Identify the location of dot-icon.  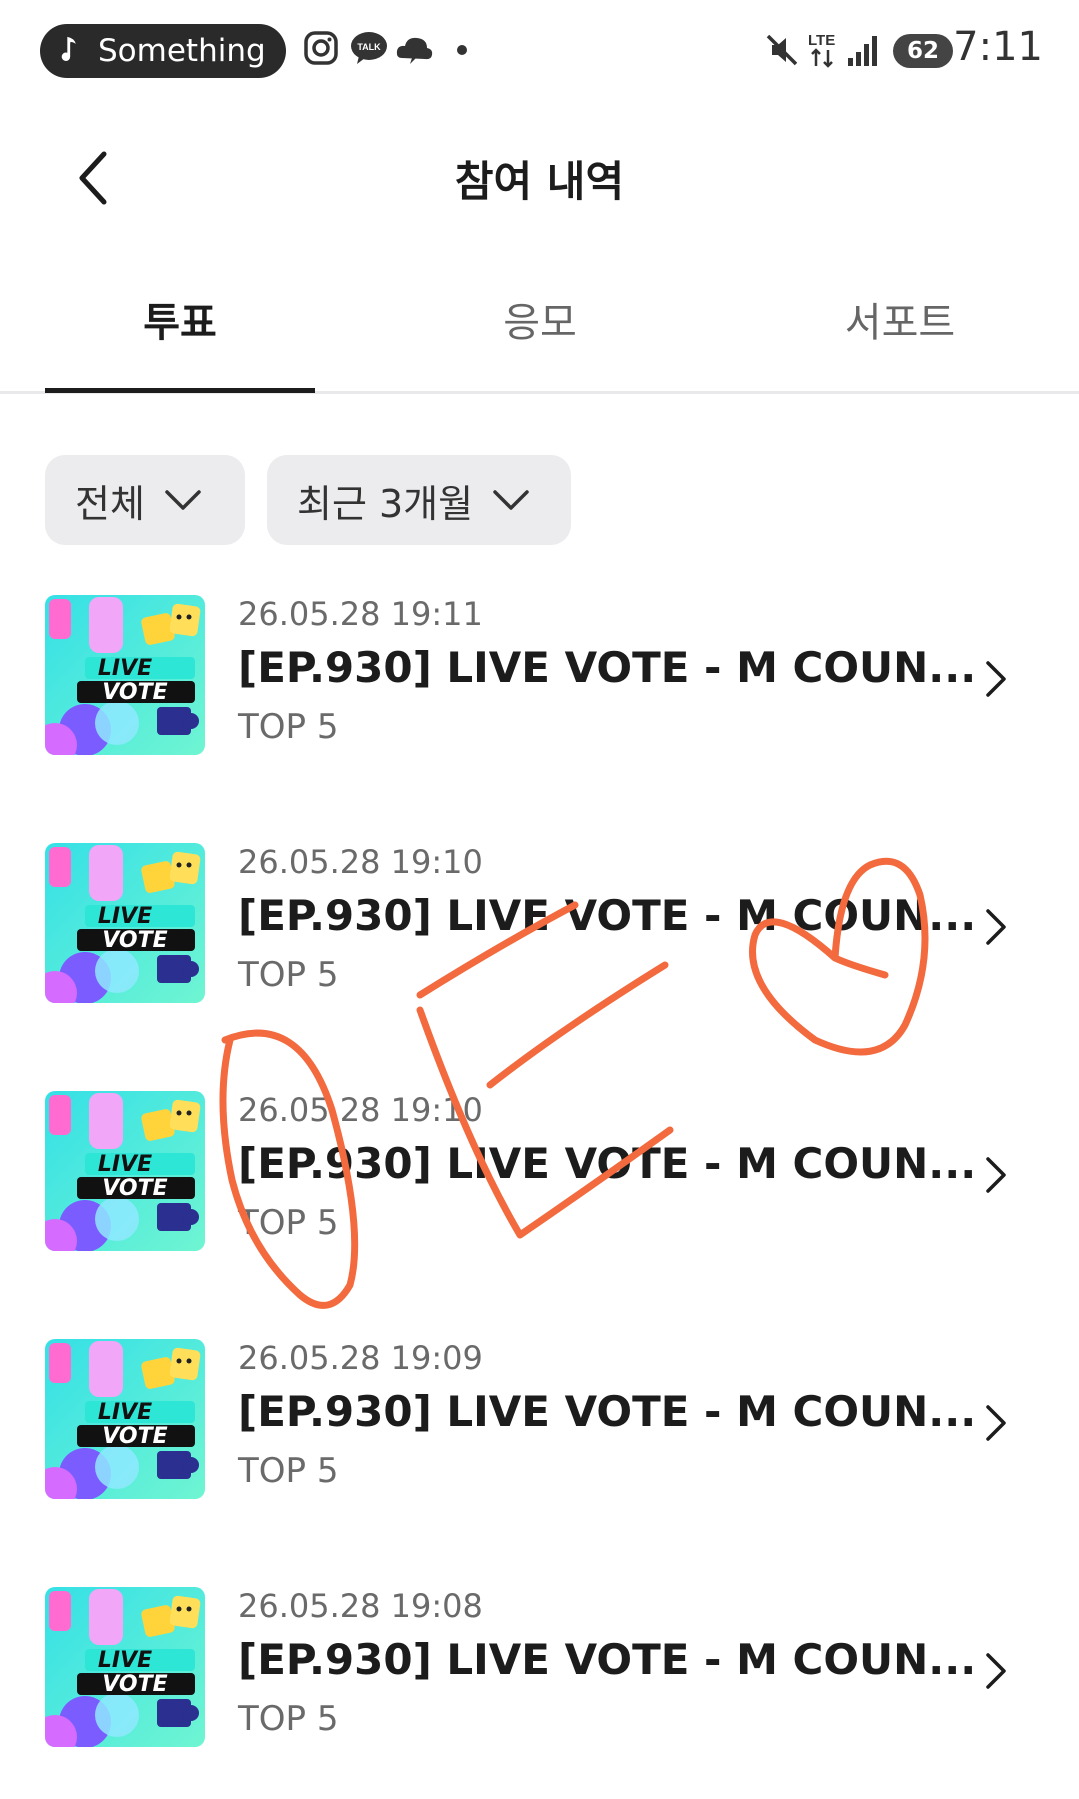
(462, 50).